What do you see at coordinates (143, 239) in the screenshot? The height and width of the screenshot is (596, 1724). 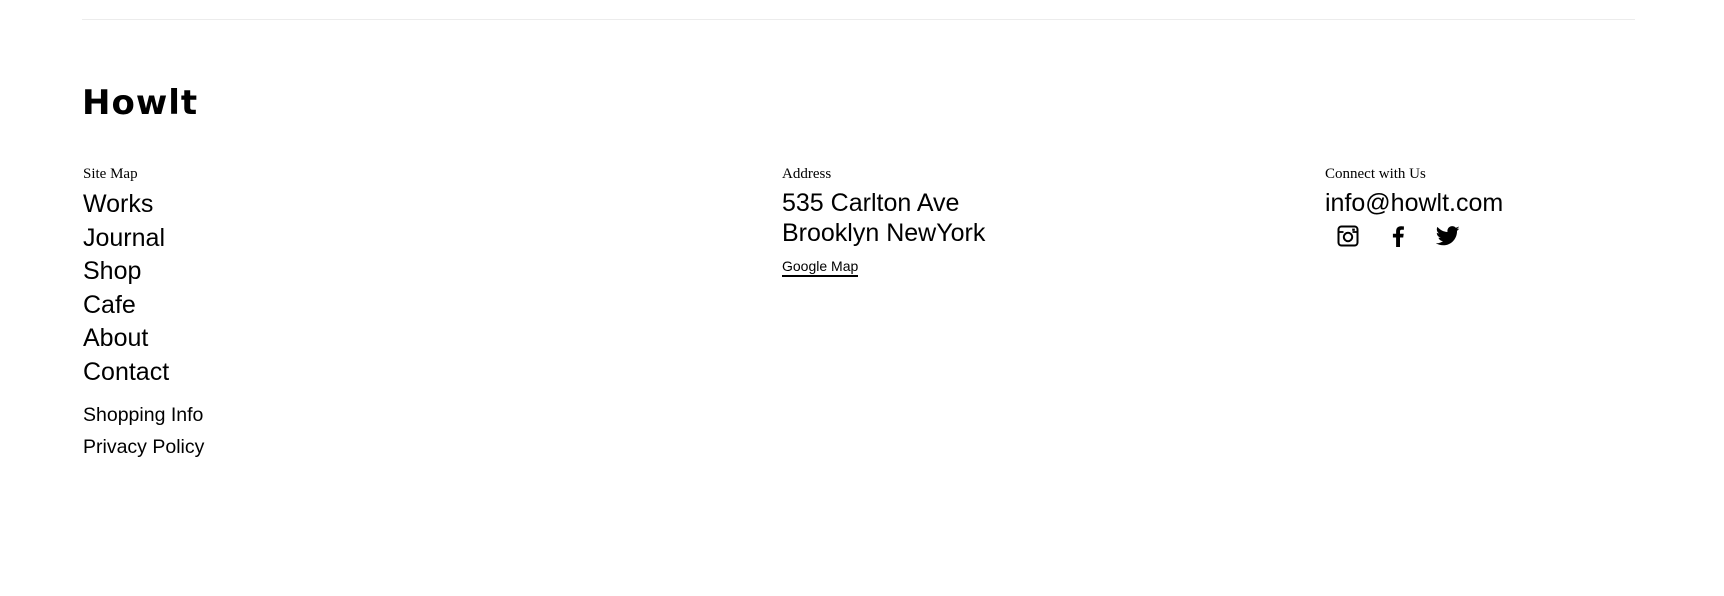 I see `nav-link-journal: Journal` at bounding box center [143, 239].